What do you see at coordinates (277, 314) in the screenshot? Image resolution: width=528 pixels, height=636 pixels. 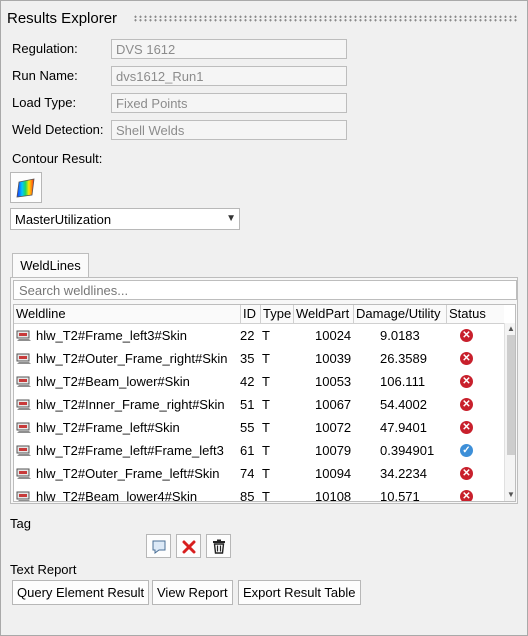 I see `column-header-type: Type` at bounding box center [277, 314].